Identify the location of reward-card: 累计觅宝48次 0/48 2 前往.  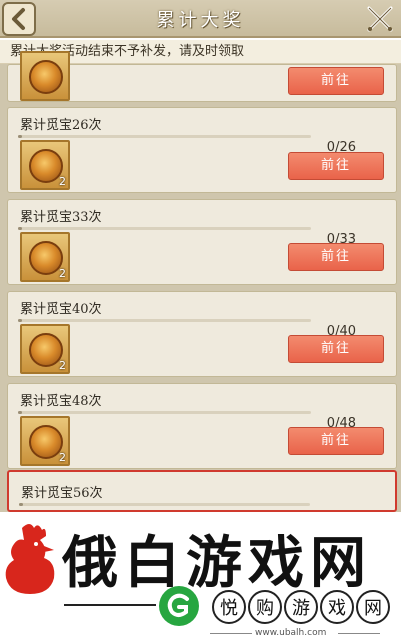
(202, 426).